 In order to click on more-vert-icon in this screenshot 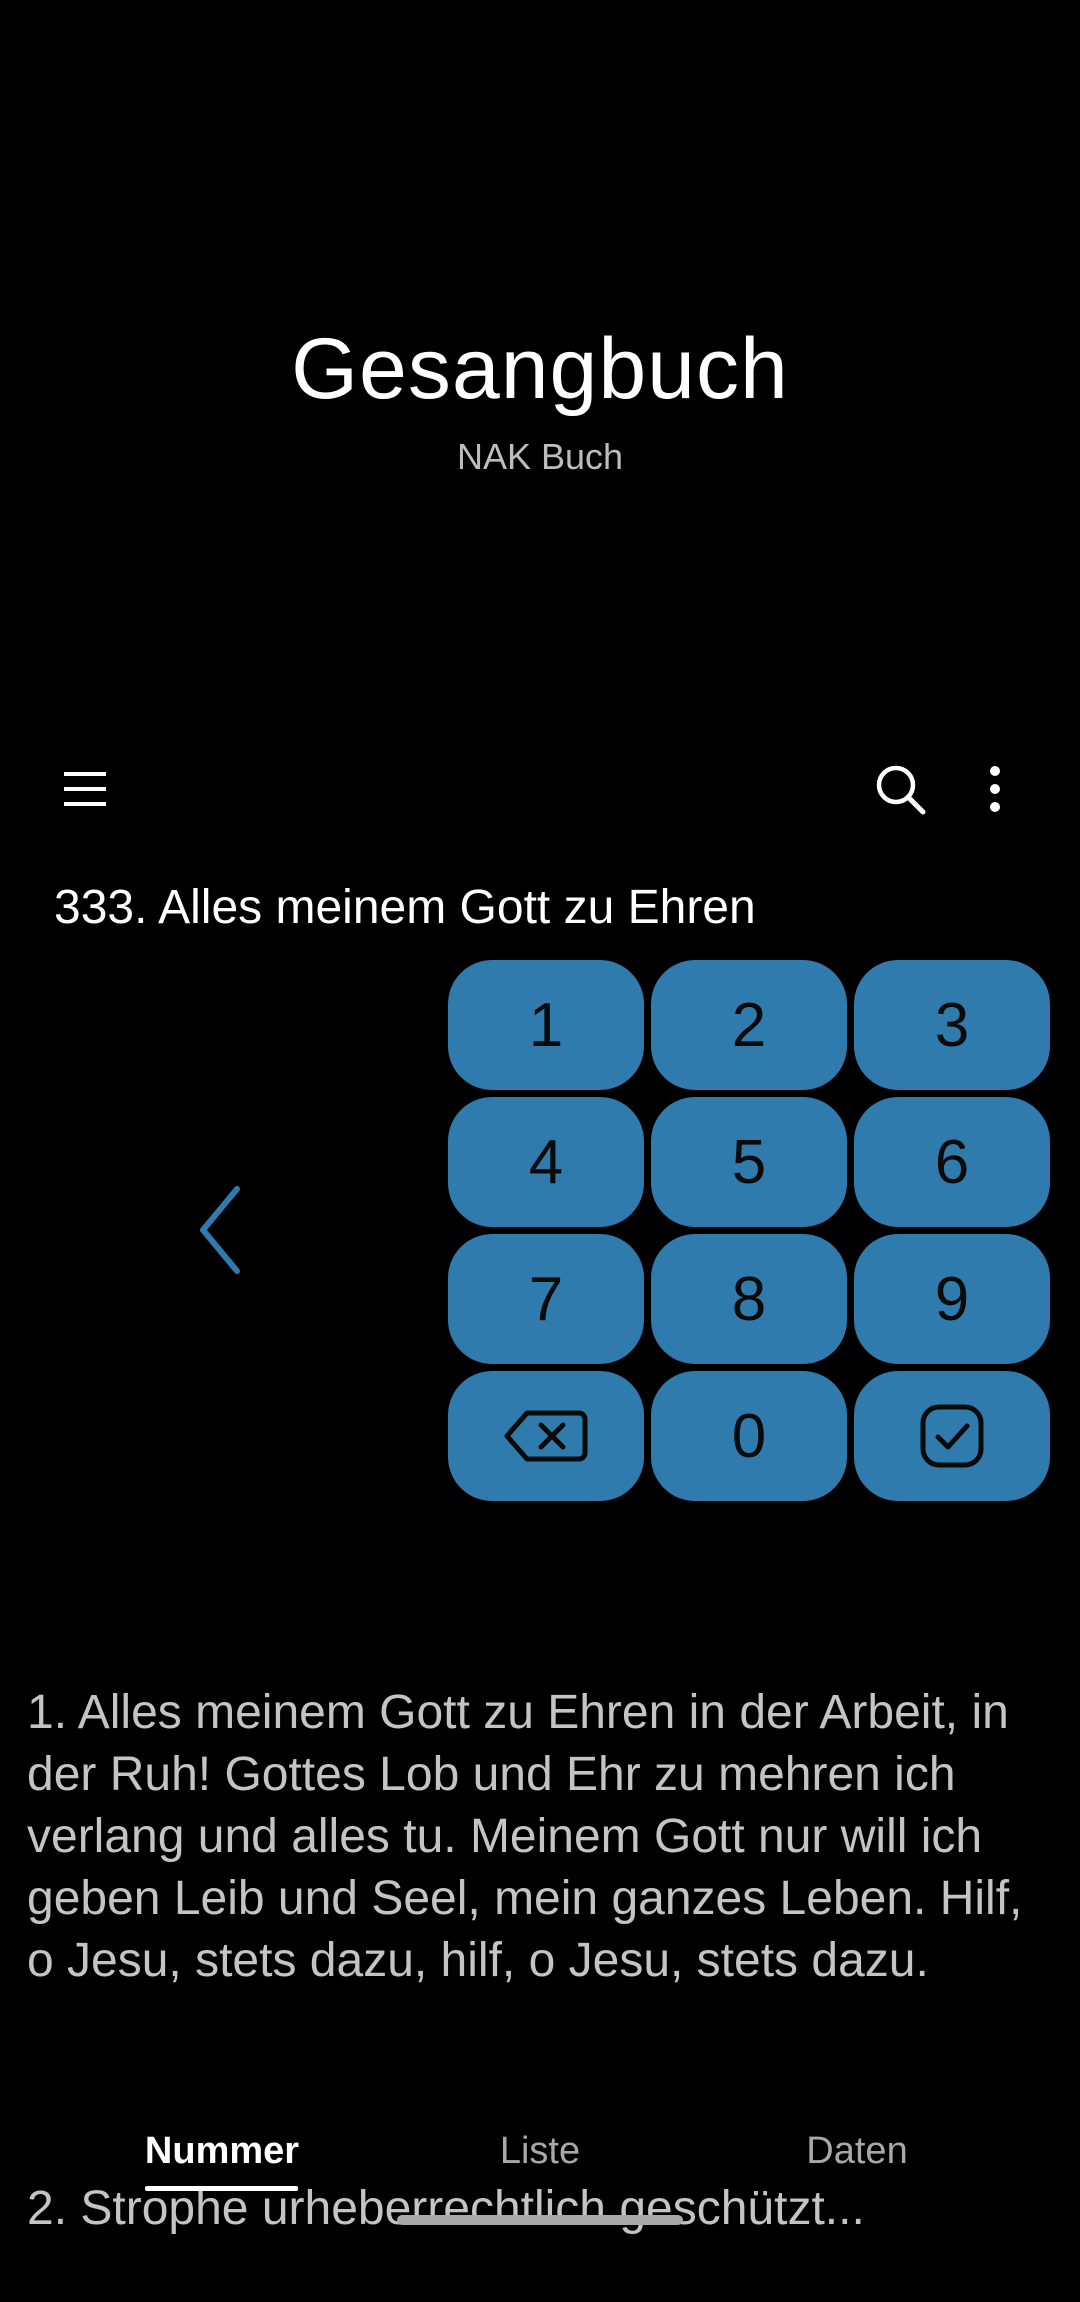, I will do `click(995, 789)`.